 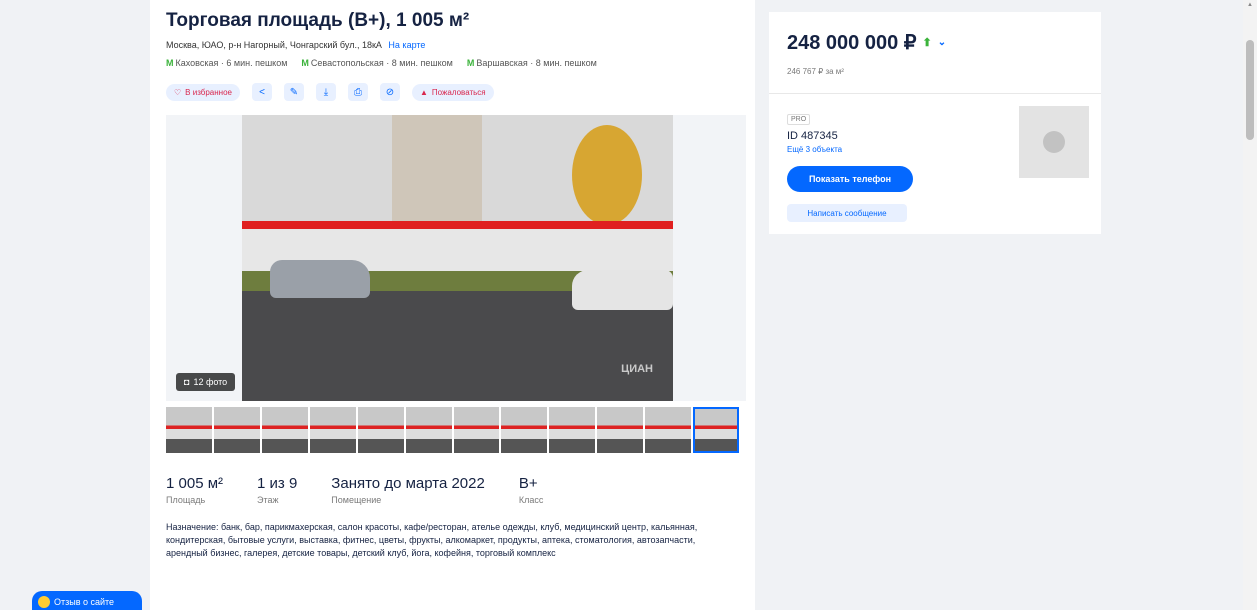 What do you see at coordinates (376, 63) in the screenshot?
I see `metro-item: M Севастопольская · 8 мин. пешком` at bounding box center [376, 63].